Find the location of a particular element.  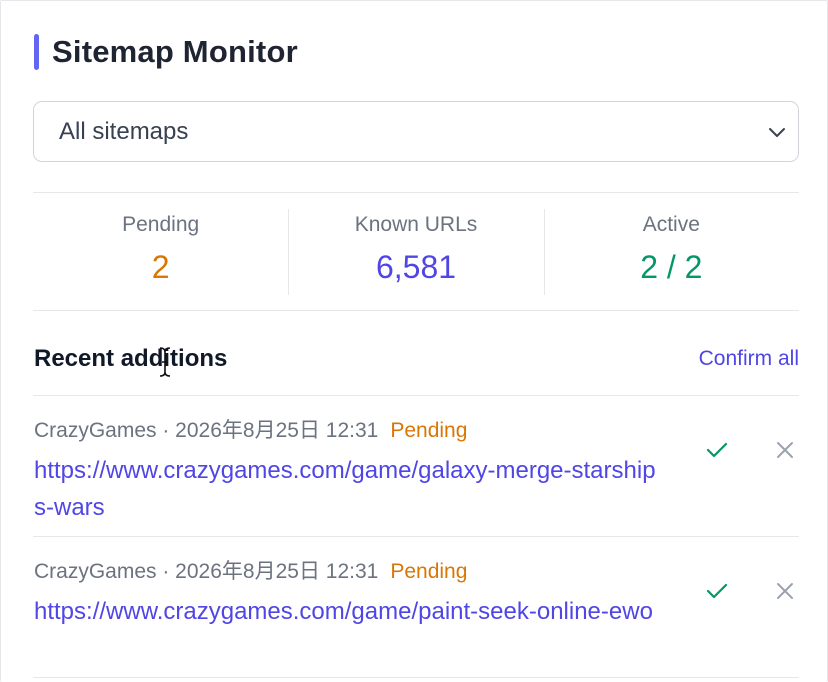

stat-value: 2 is located at coordinates (160, 267).